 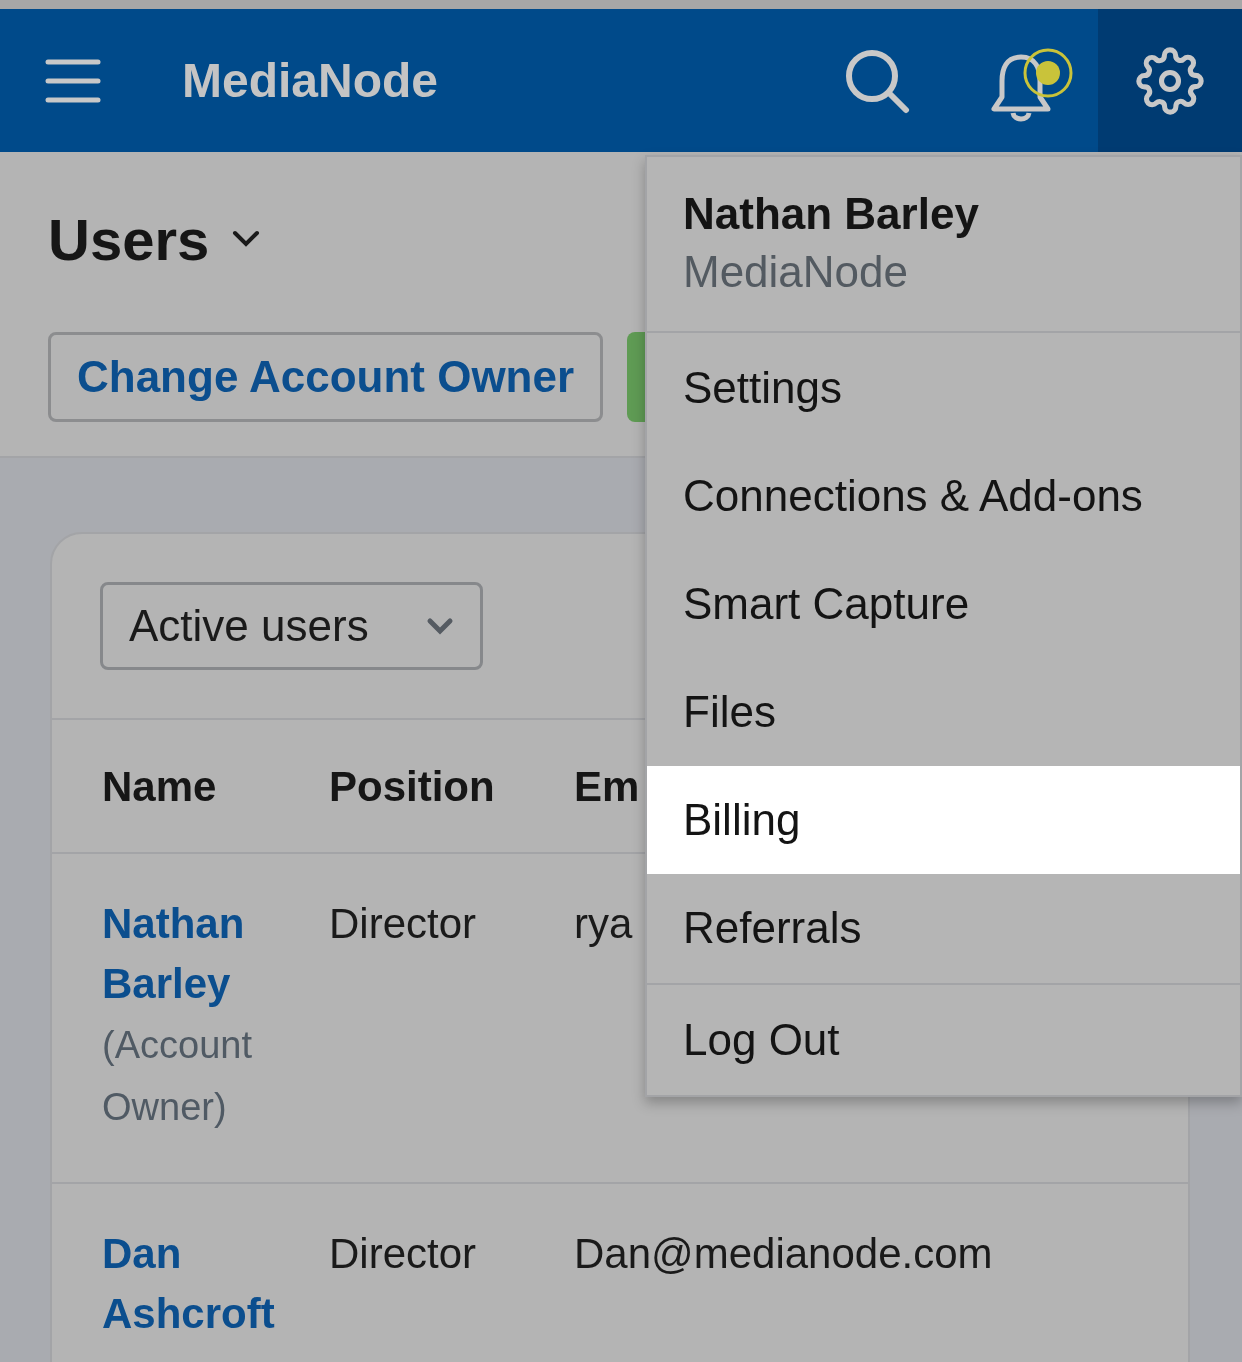 What do you see at coordinates (603, 923) in the screenshot?
I see `table-cell: rya` at bounding box center [603, 923].